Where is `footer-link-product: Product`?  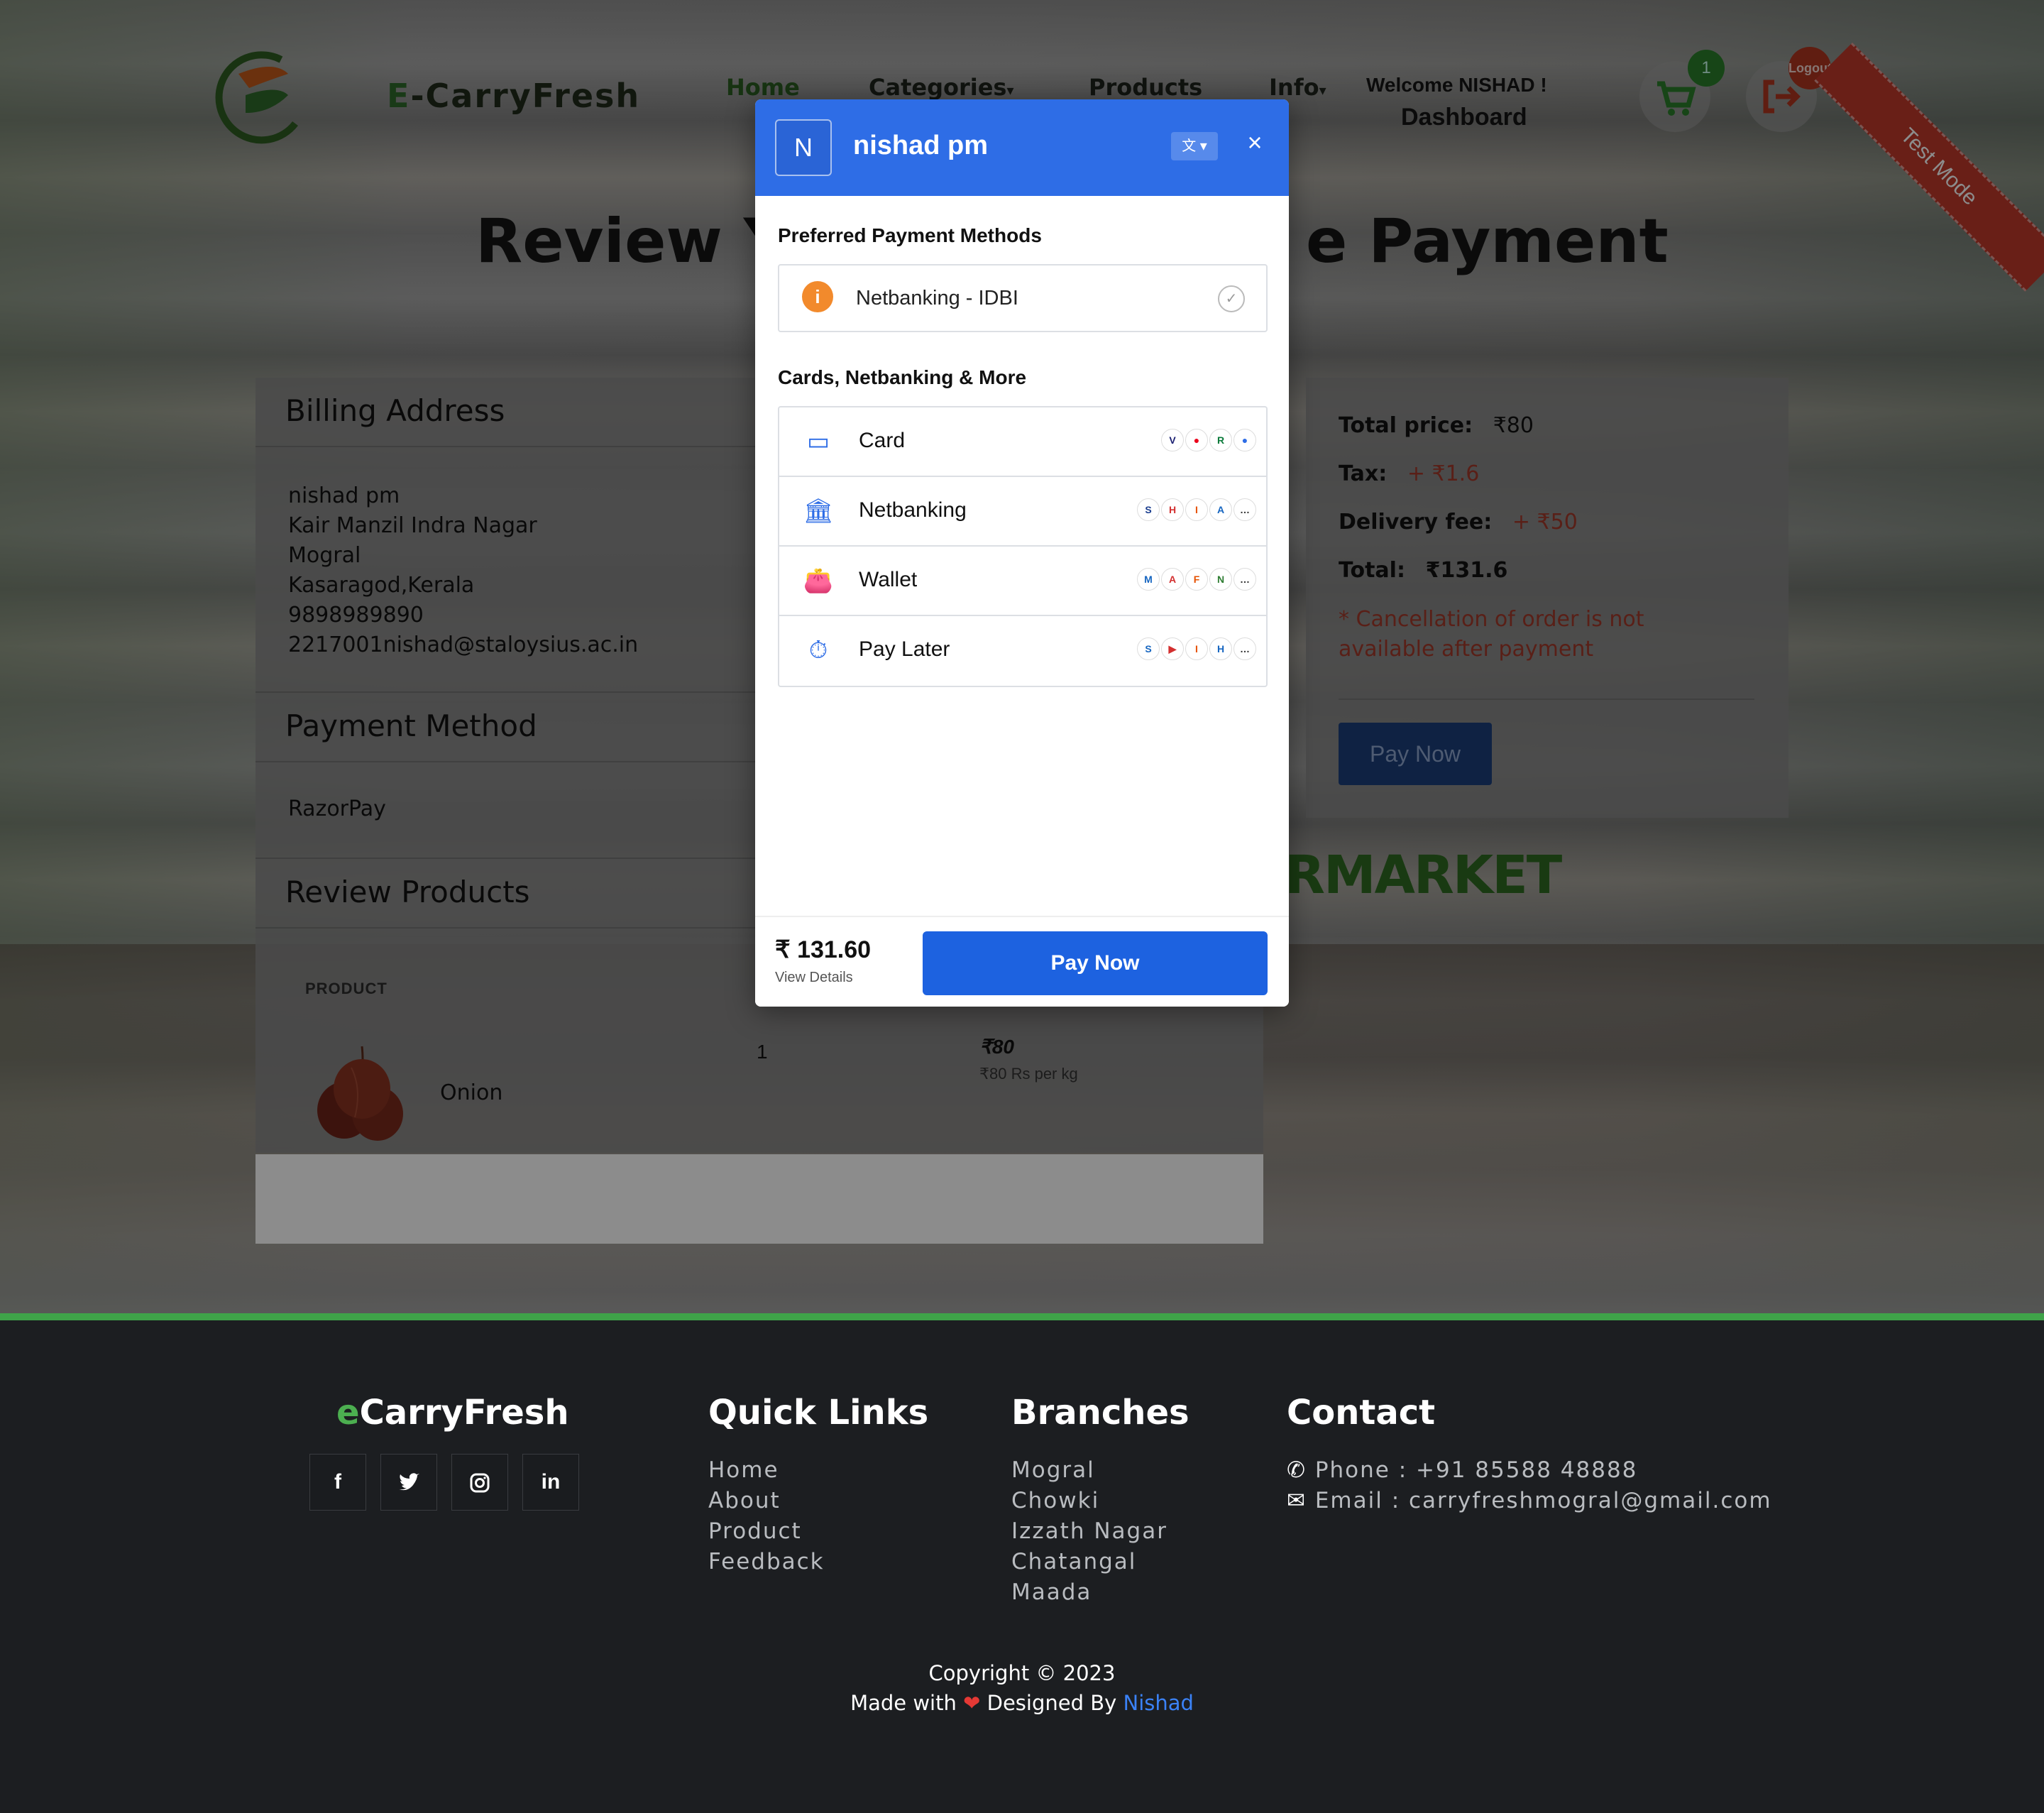
footer-link-product: Product is located at coordinates (766, 1532).